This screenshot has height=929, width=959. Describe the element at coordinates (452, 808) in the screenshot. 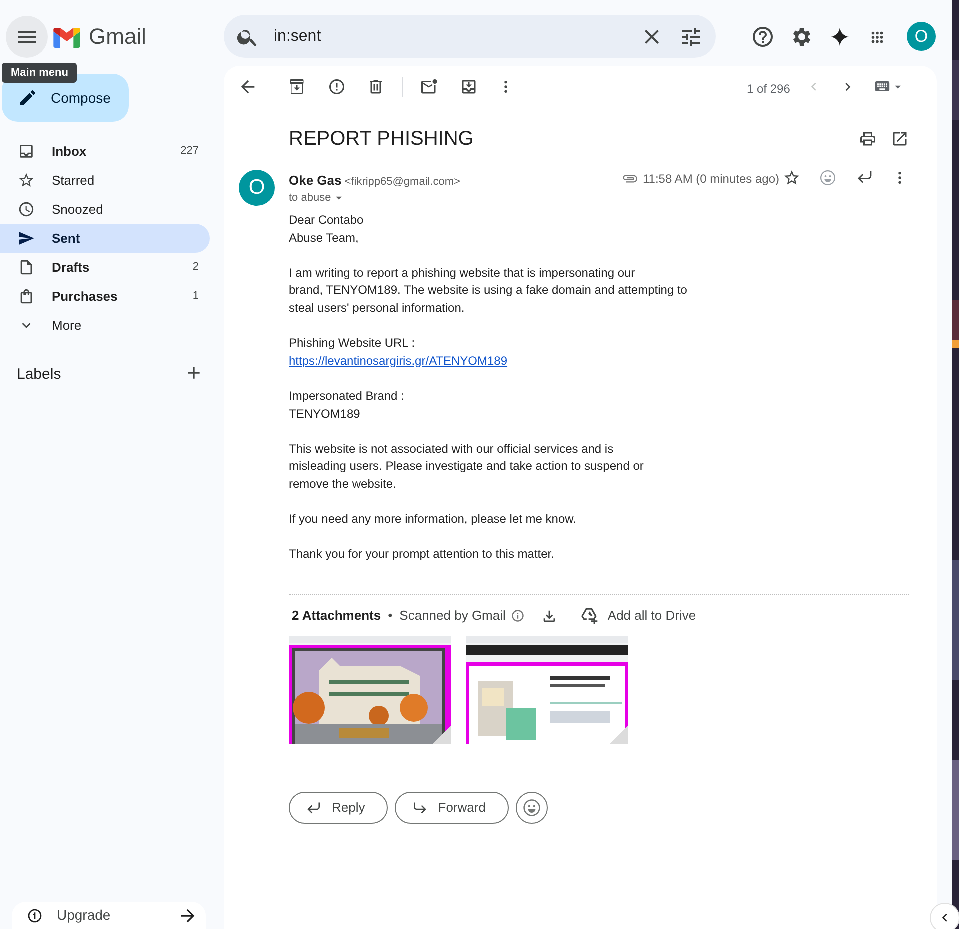

I see `forward-button: Forward` at that location.